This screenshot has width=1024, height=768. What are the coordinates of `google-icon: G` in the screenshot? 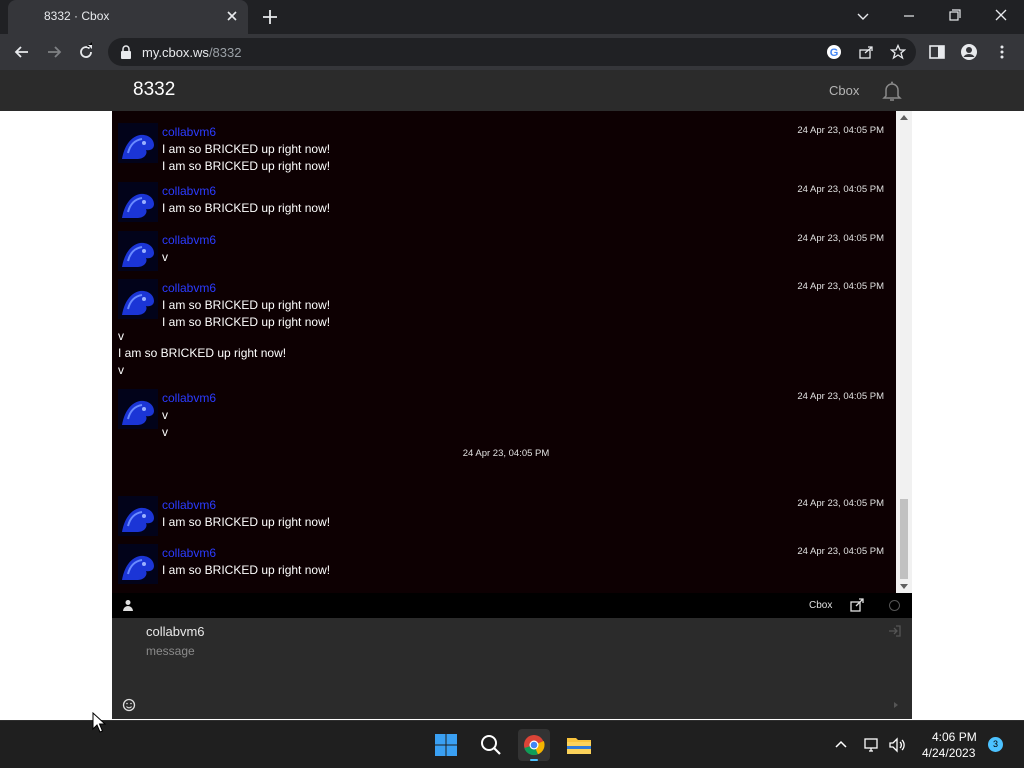 It's located at (834, 52).